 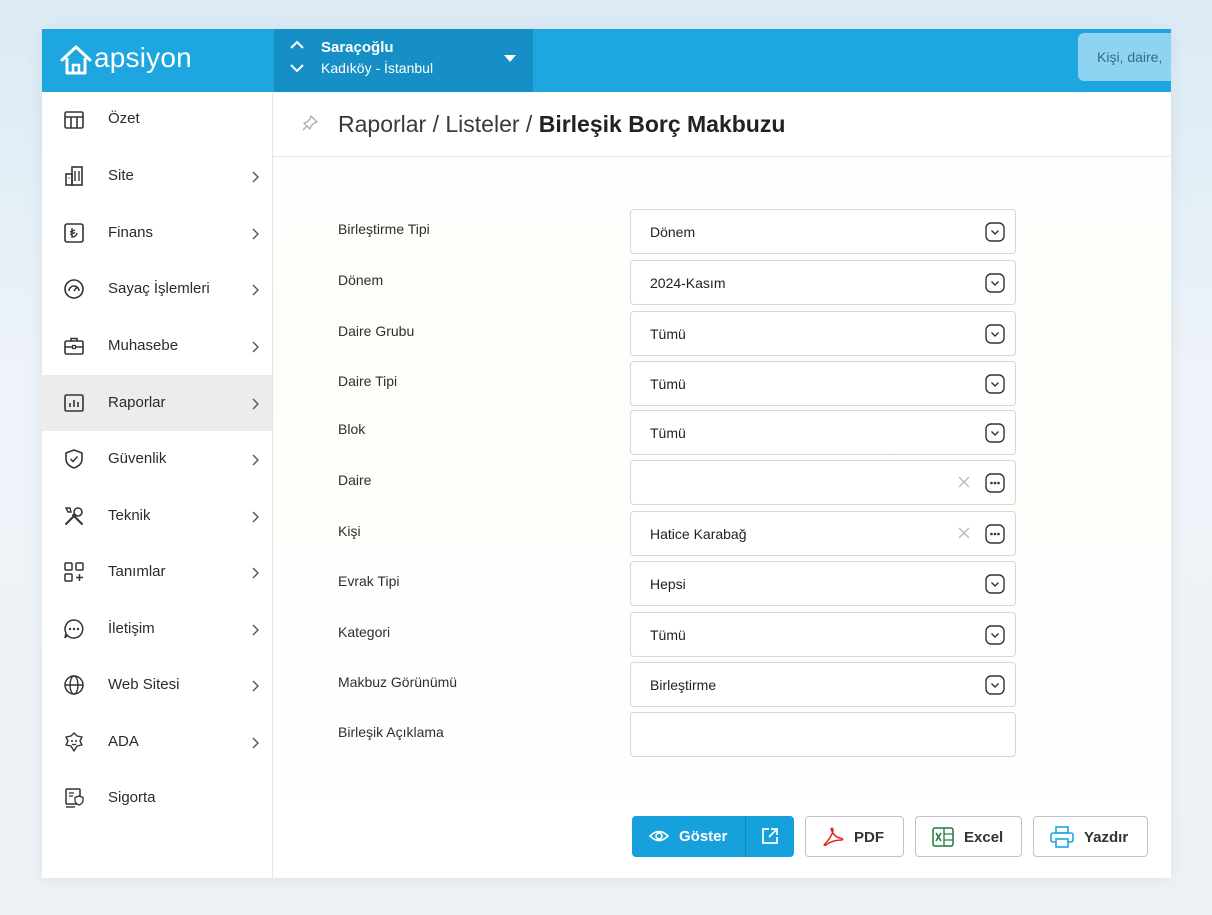 I want to click on lira-icon, so click(x=74, y=233).